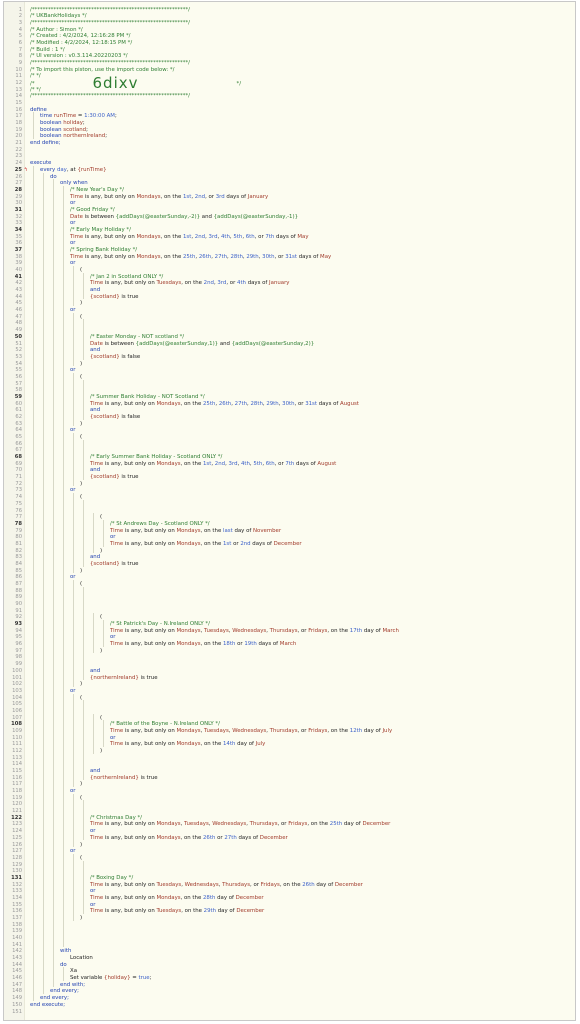 The height and width of the screenshot is (1024, 580). Describe the element at coordinates (289, 1012) in the screenshot. I see `code-line: 151` at that location.